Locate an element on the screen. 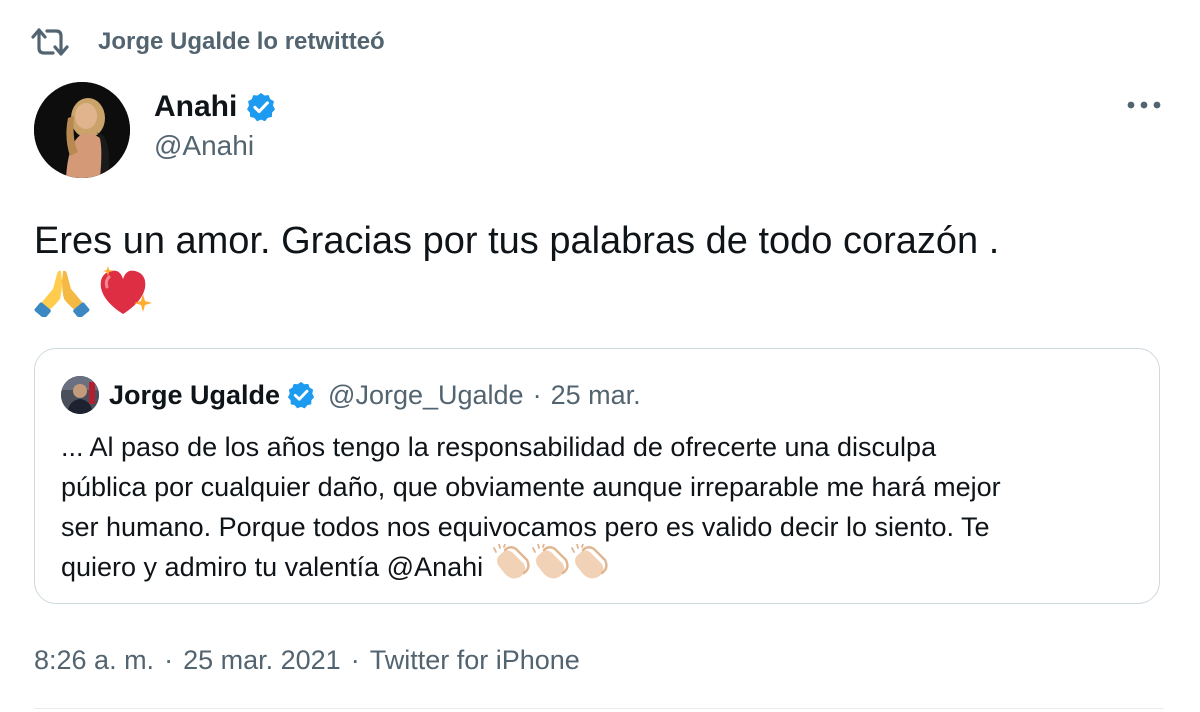 The height and width of the screenshot is (712, 1200). author-handle: @Anahi is located at coordinates (215, 146).